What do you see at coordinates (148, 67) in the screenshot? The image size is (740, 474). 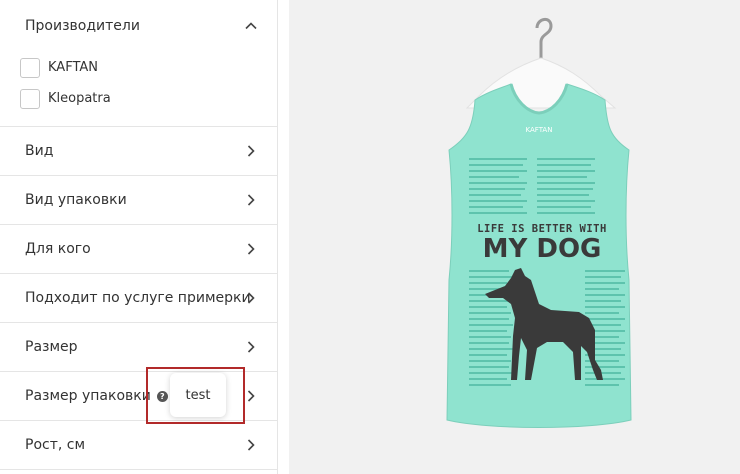 I see `manufacturer-option-kaftan: KAFTAN` at bounding box center [148, 67].